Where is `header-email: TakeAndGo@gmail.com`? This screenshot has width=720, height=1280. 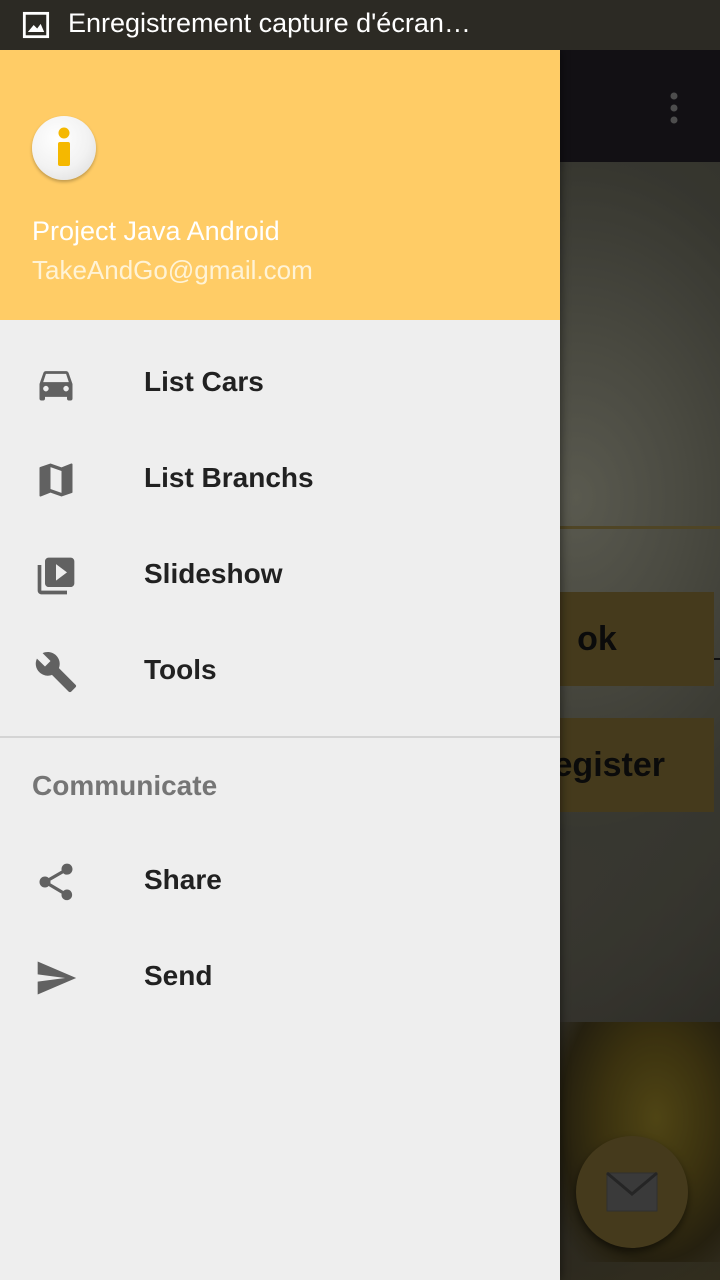
header-email: TakeAndGo@gmail.com is located at coordinates (172, 270).